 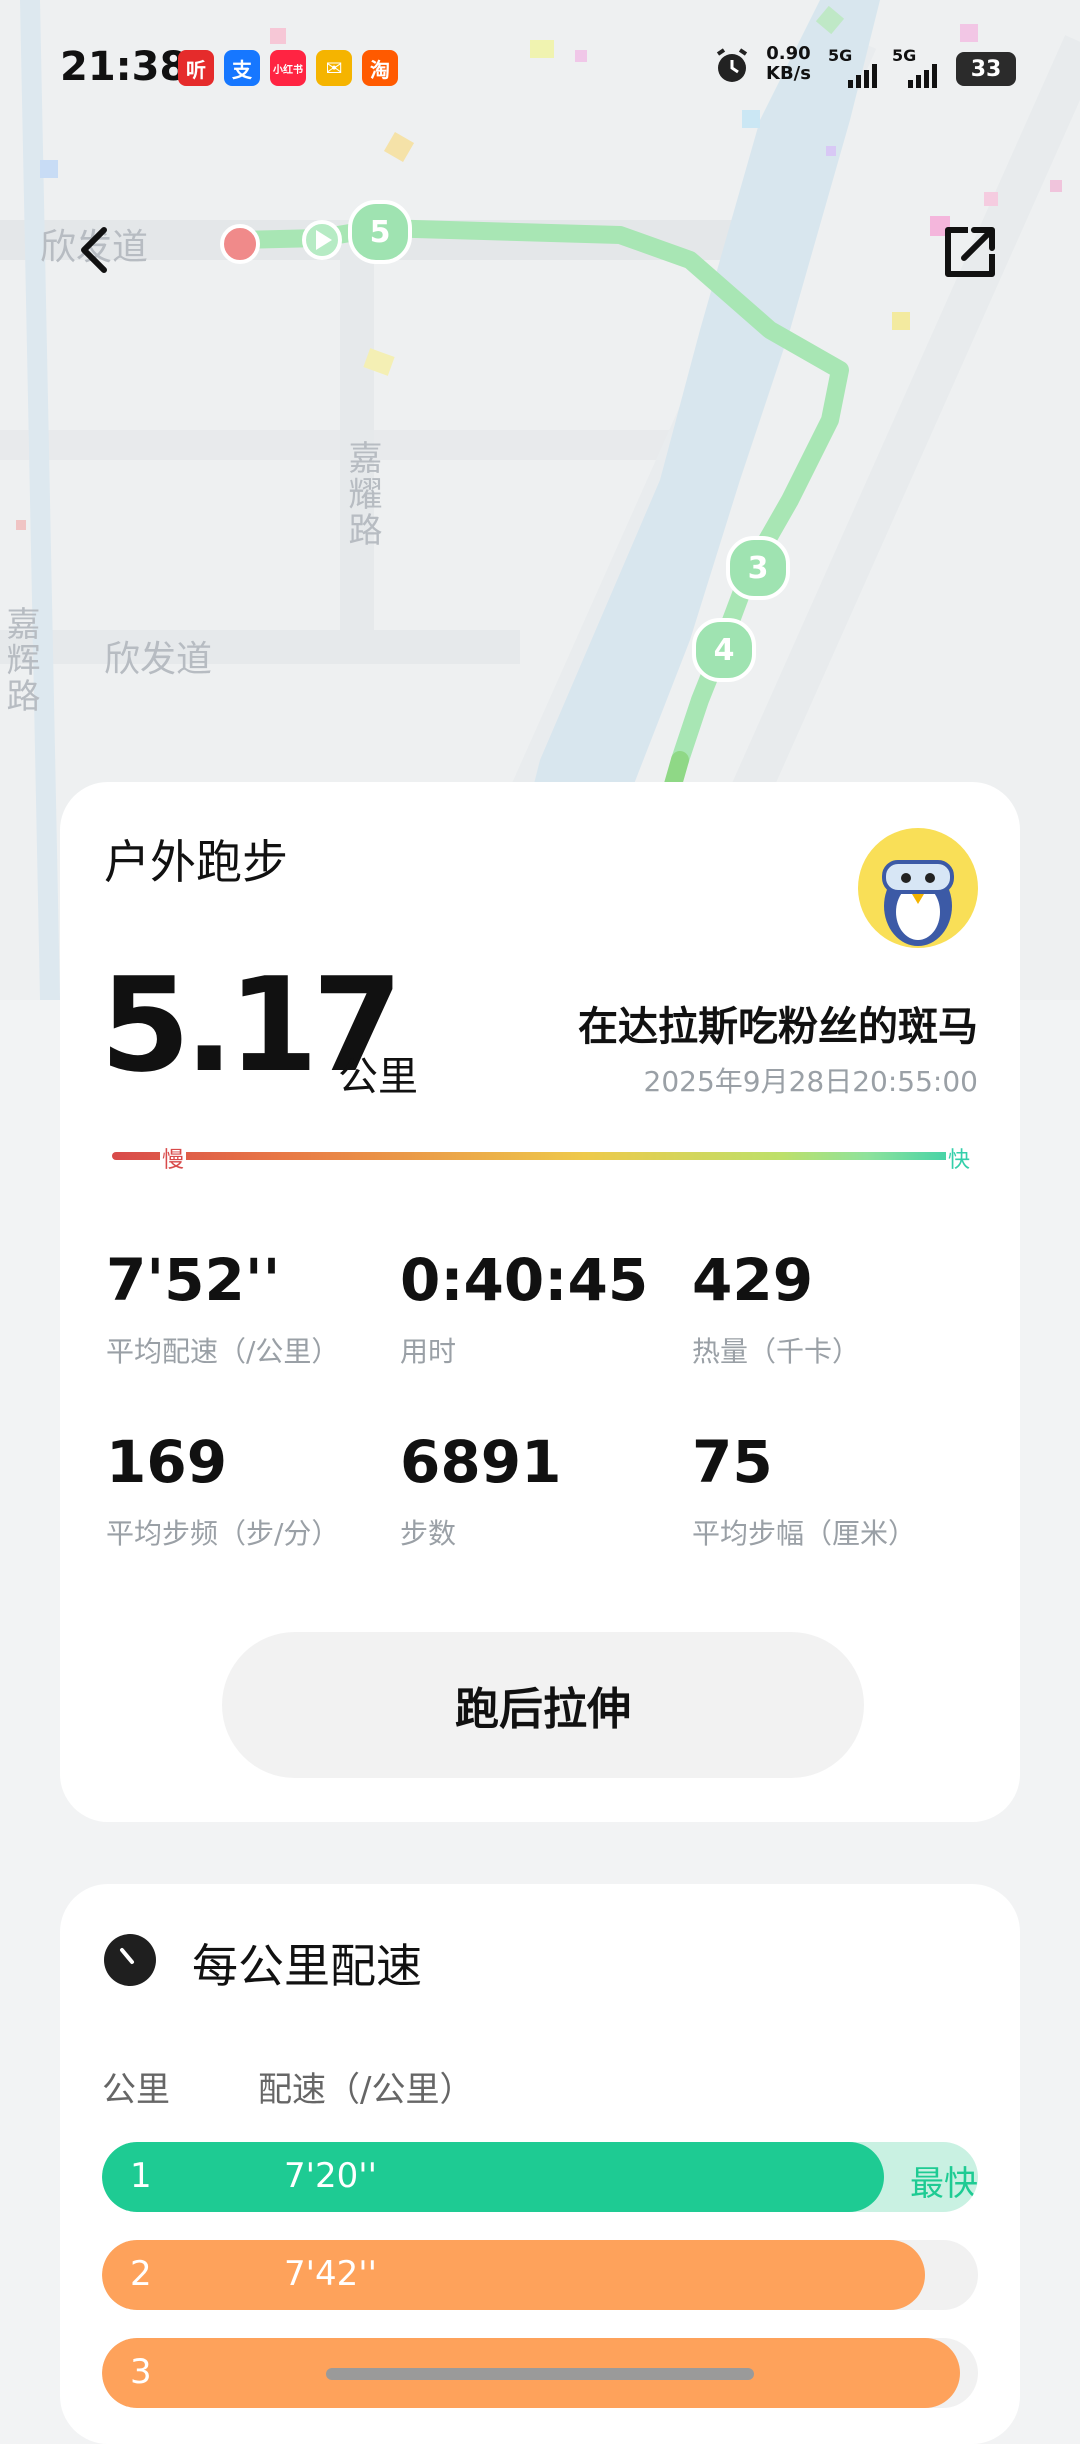 I want to click on stat-avg-pace: 7'52'' 平均配速（/公里）, so click(x=222, y=1309).